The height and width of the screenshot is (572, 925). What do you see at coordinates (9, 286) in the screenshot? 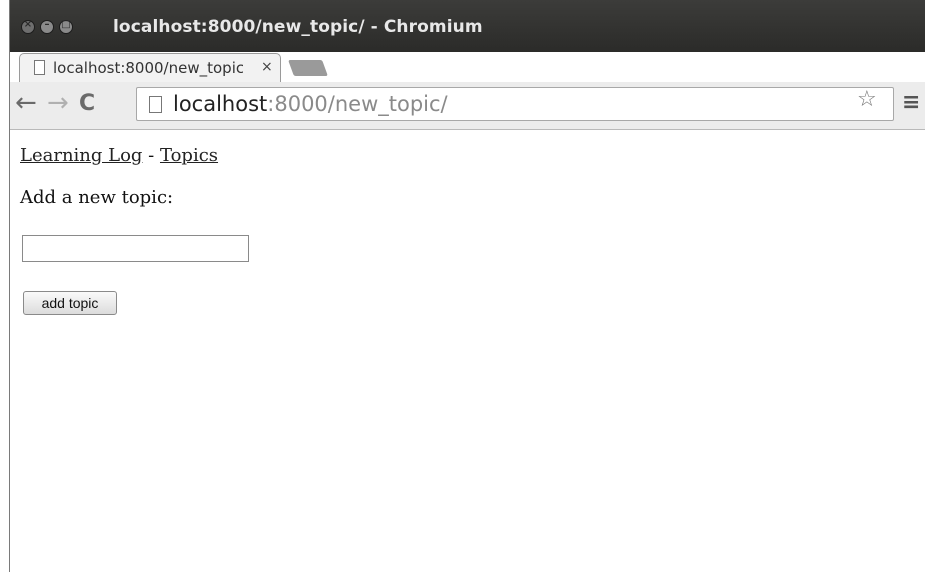
I see `window-edge` at bounding box center [9, 286].